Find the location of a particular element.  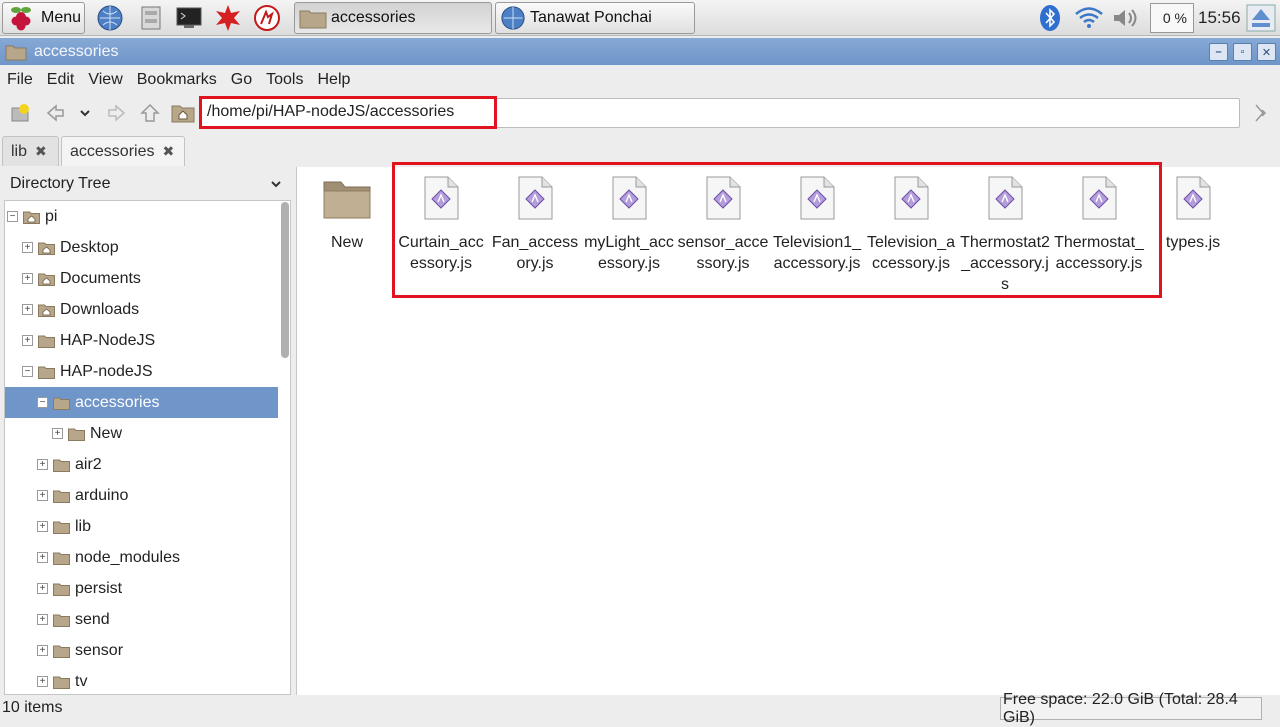

menu-go: Go is located at coordinates (241, 80).